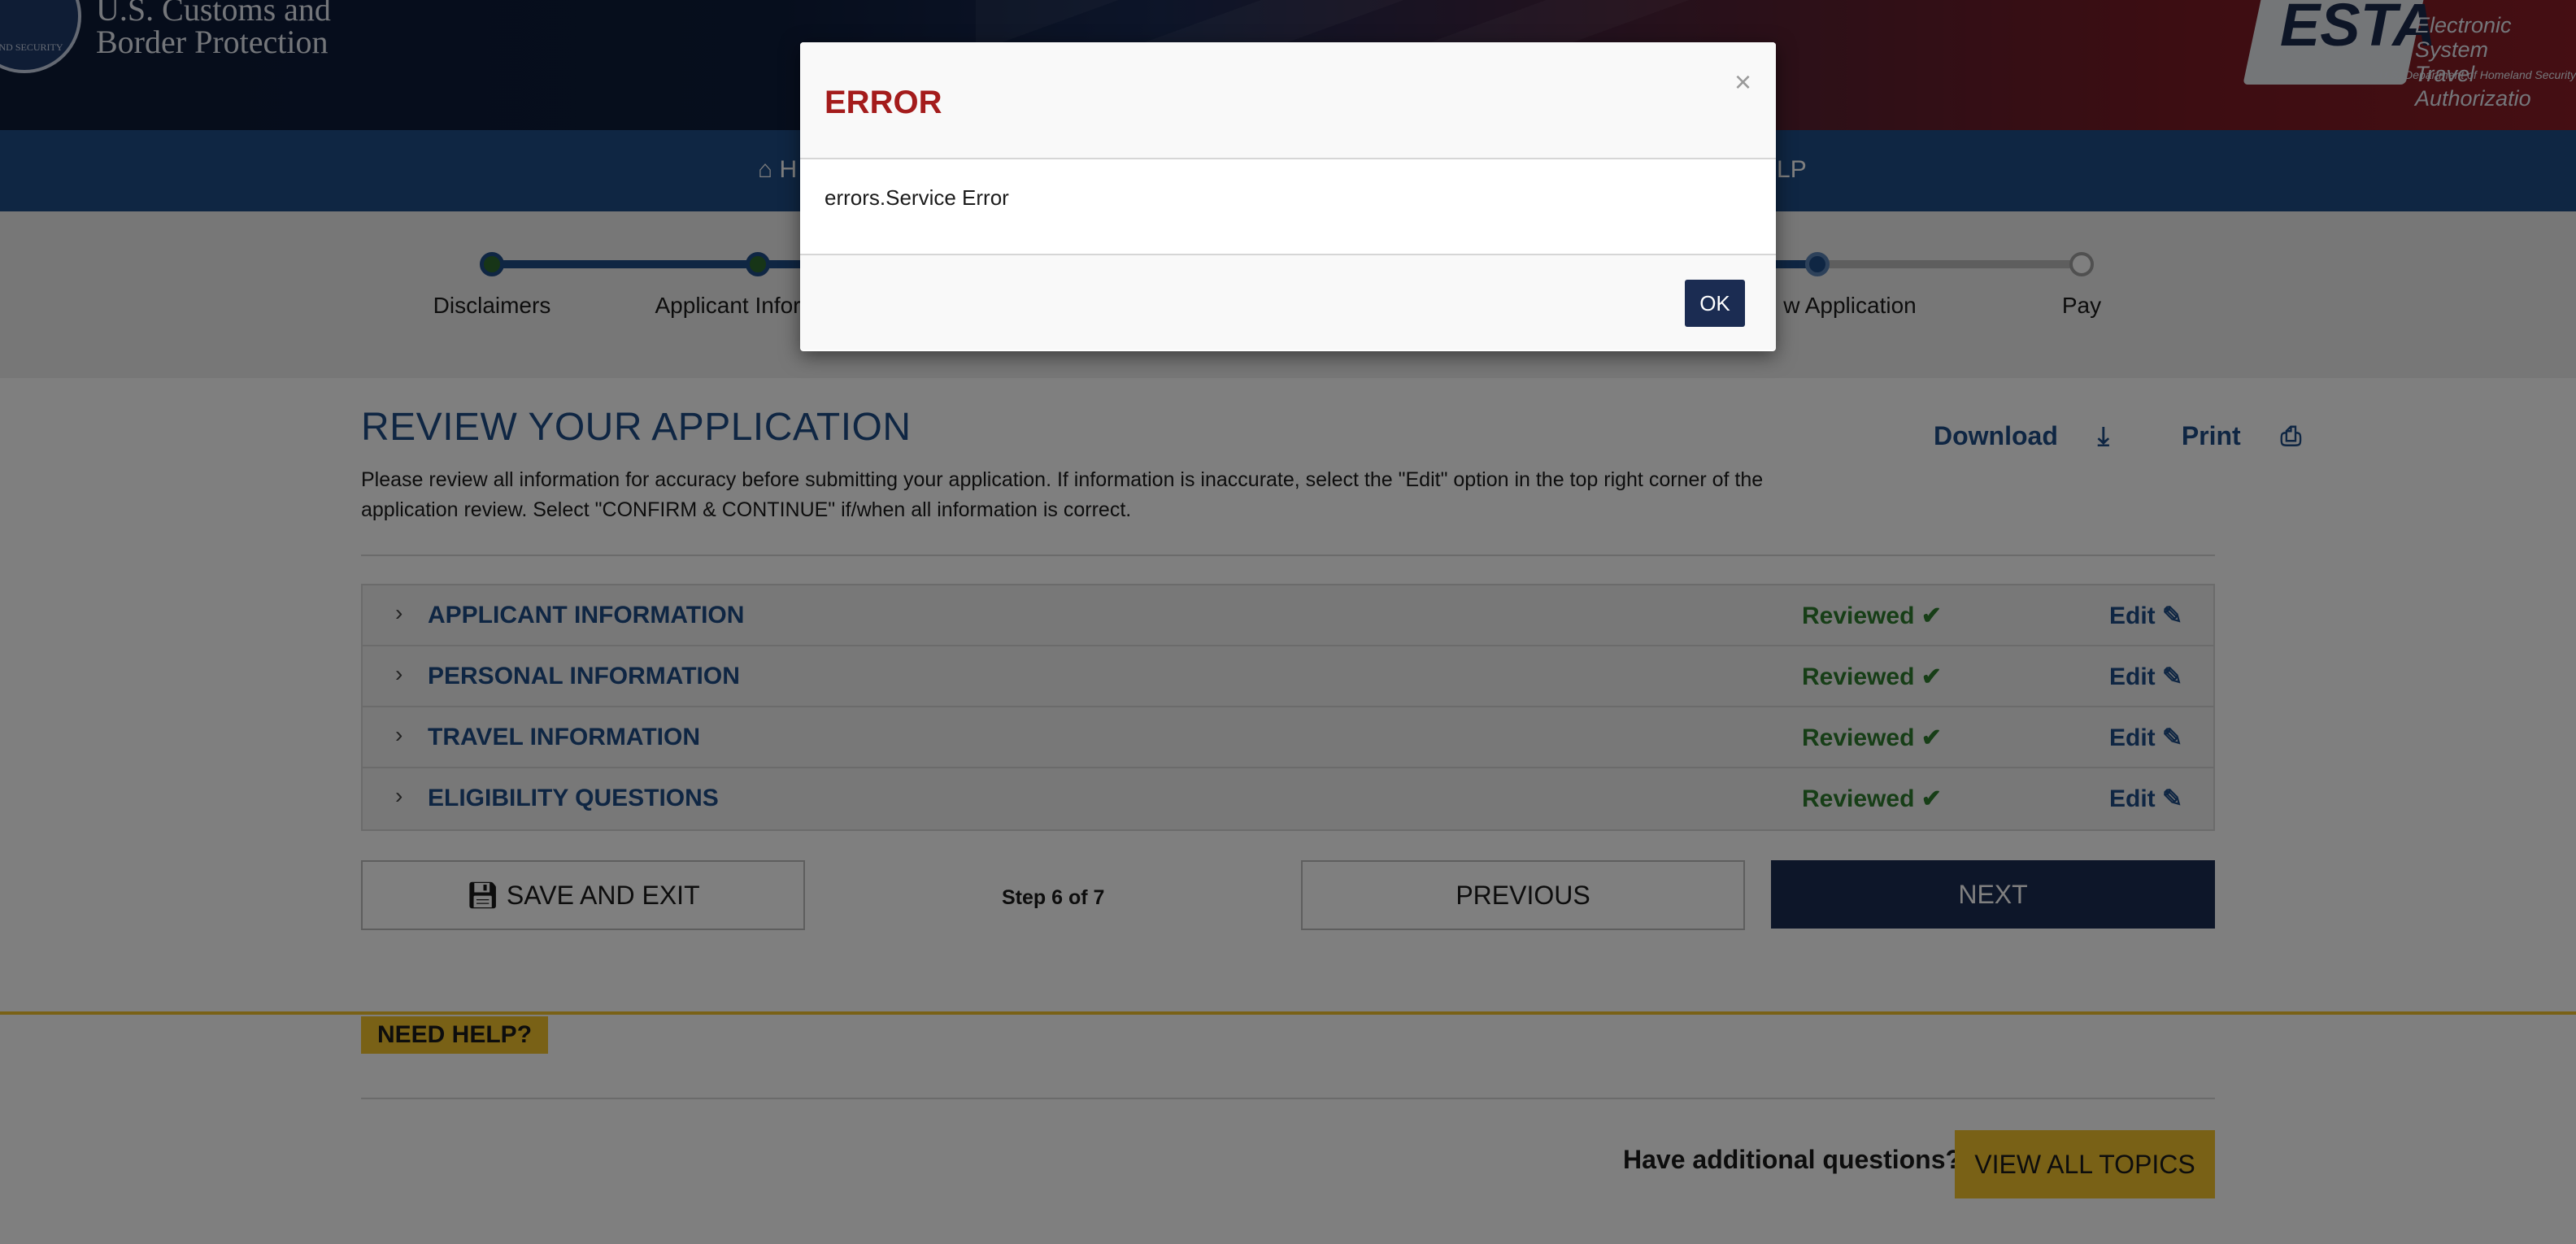 The height and width of the screenshot is (1244, 2576). I want to click on error-dialog: ERROR × errors.Service Error OK, so click(1288, 196).